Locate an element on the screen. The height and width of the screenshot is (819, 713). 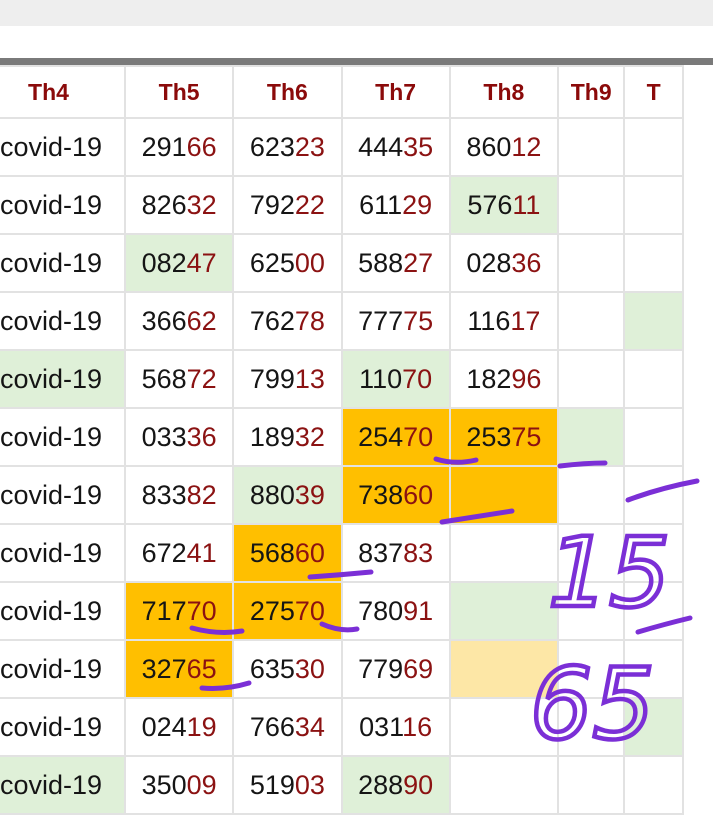
result-tail-digits: 30 is located at coordinates (309, 668).